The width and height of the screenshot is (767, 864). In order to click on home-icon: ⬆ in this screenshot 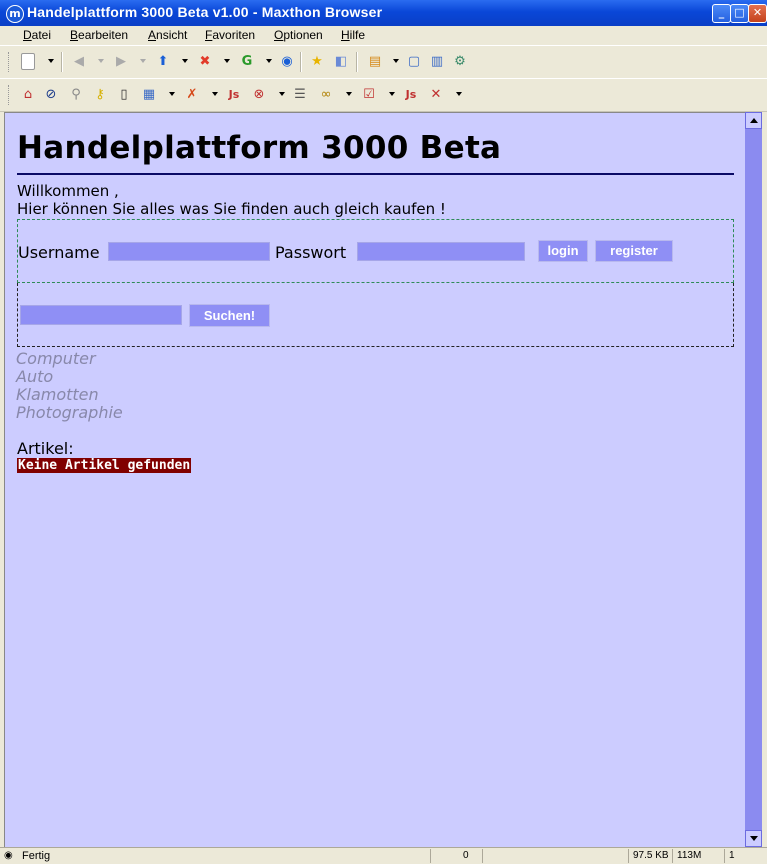, I will do `click(163, 62)`.